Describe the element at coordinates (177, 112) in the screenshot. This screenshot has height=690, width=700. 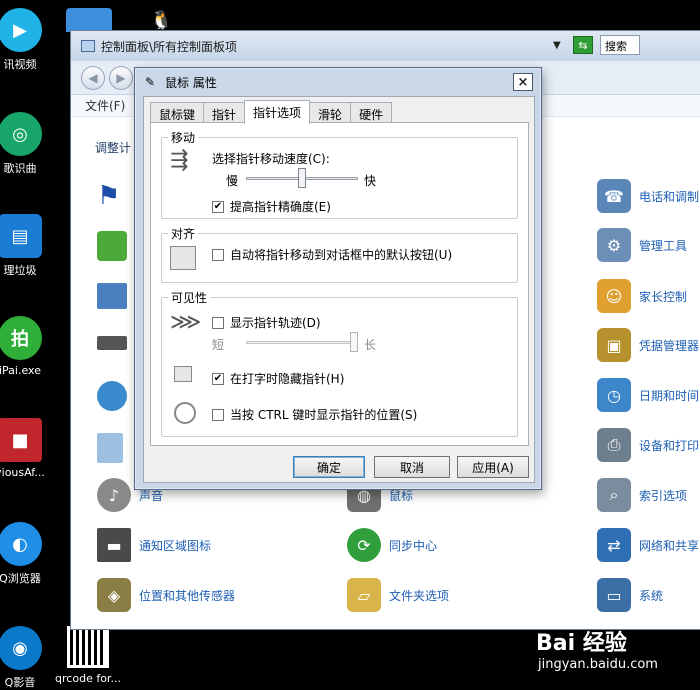
I see `tab-buttons: 鼠标键` at that location.